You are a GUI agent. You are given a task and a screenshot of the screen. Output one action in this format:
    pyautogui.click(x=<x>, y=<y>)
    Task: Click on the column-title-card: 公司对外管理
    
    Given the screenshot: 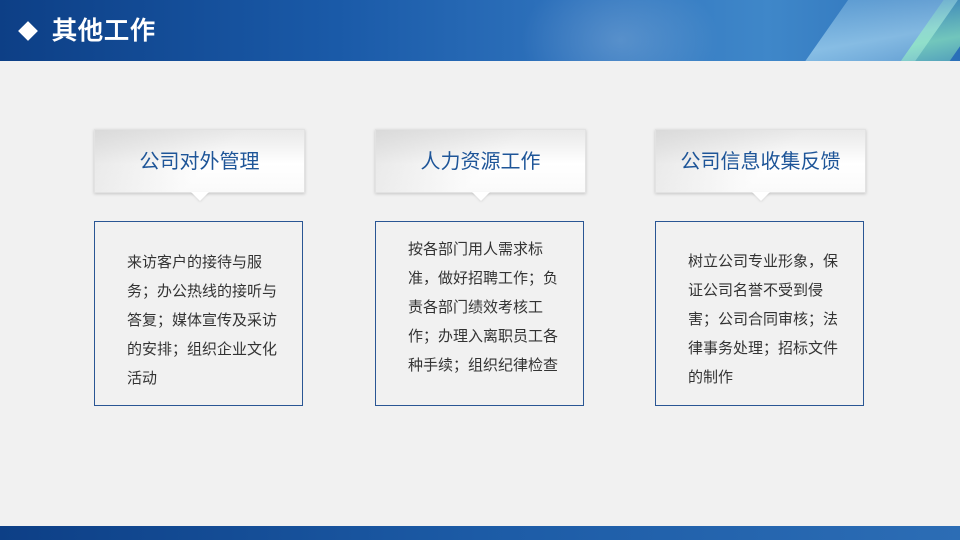 What is the action you would take?
    pyautogui.click(x=199, y=165)
    